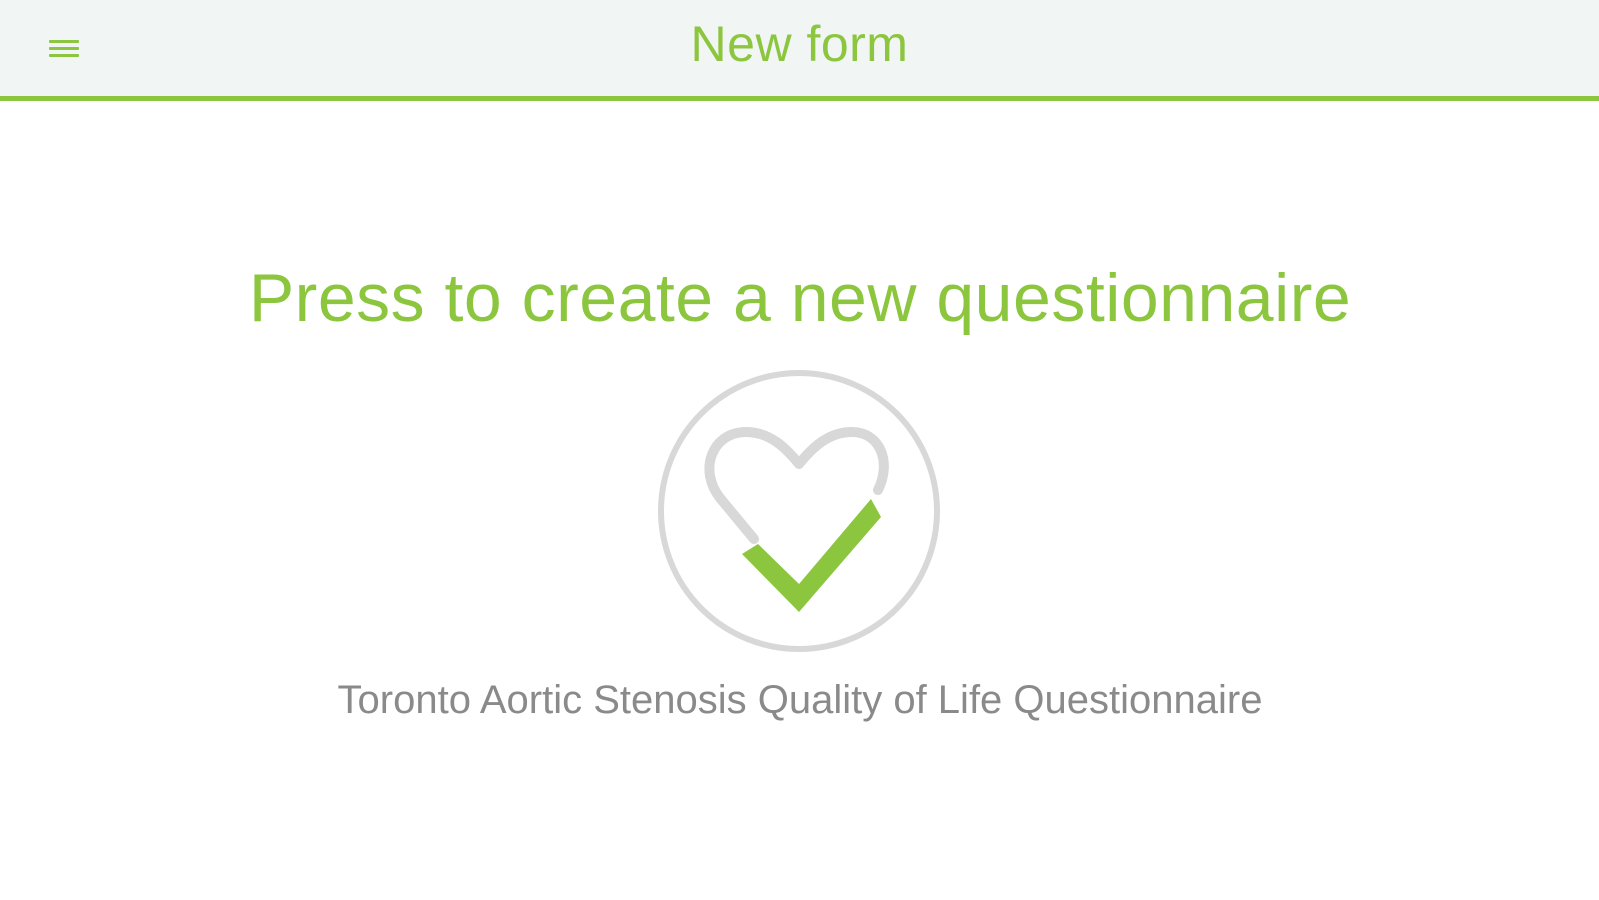  What do you see at coordinates (799, 44) in the screenshot?
I see `page-title: New form` at bounding box center [799, 44].